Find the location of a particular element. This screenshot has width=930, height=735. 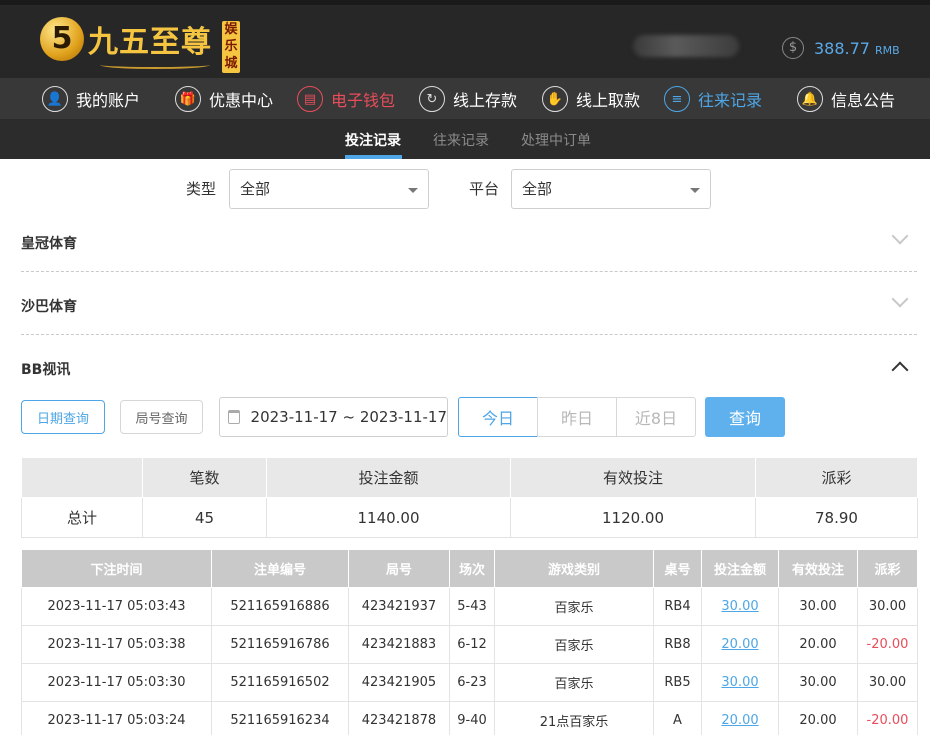

username-masked is located at coordinates (688, 46).